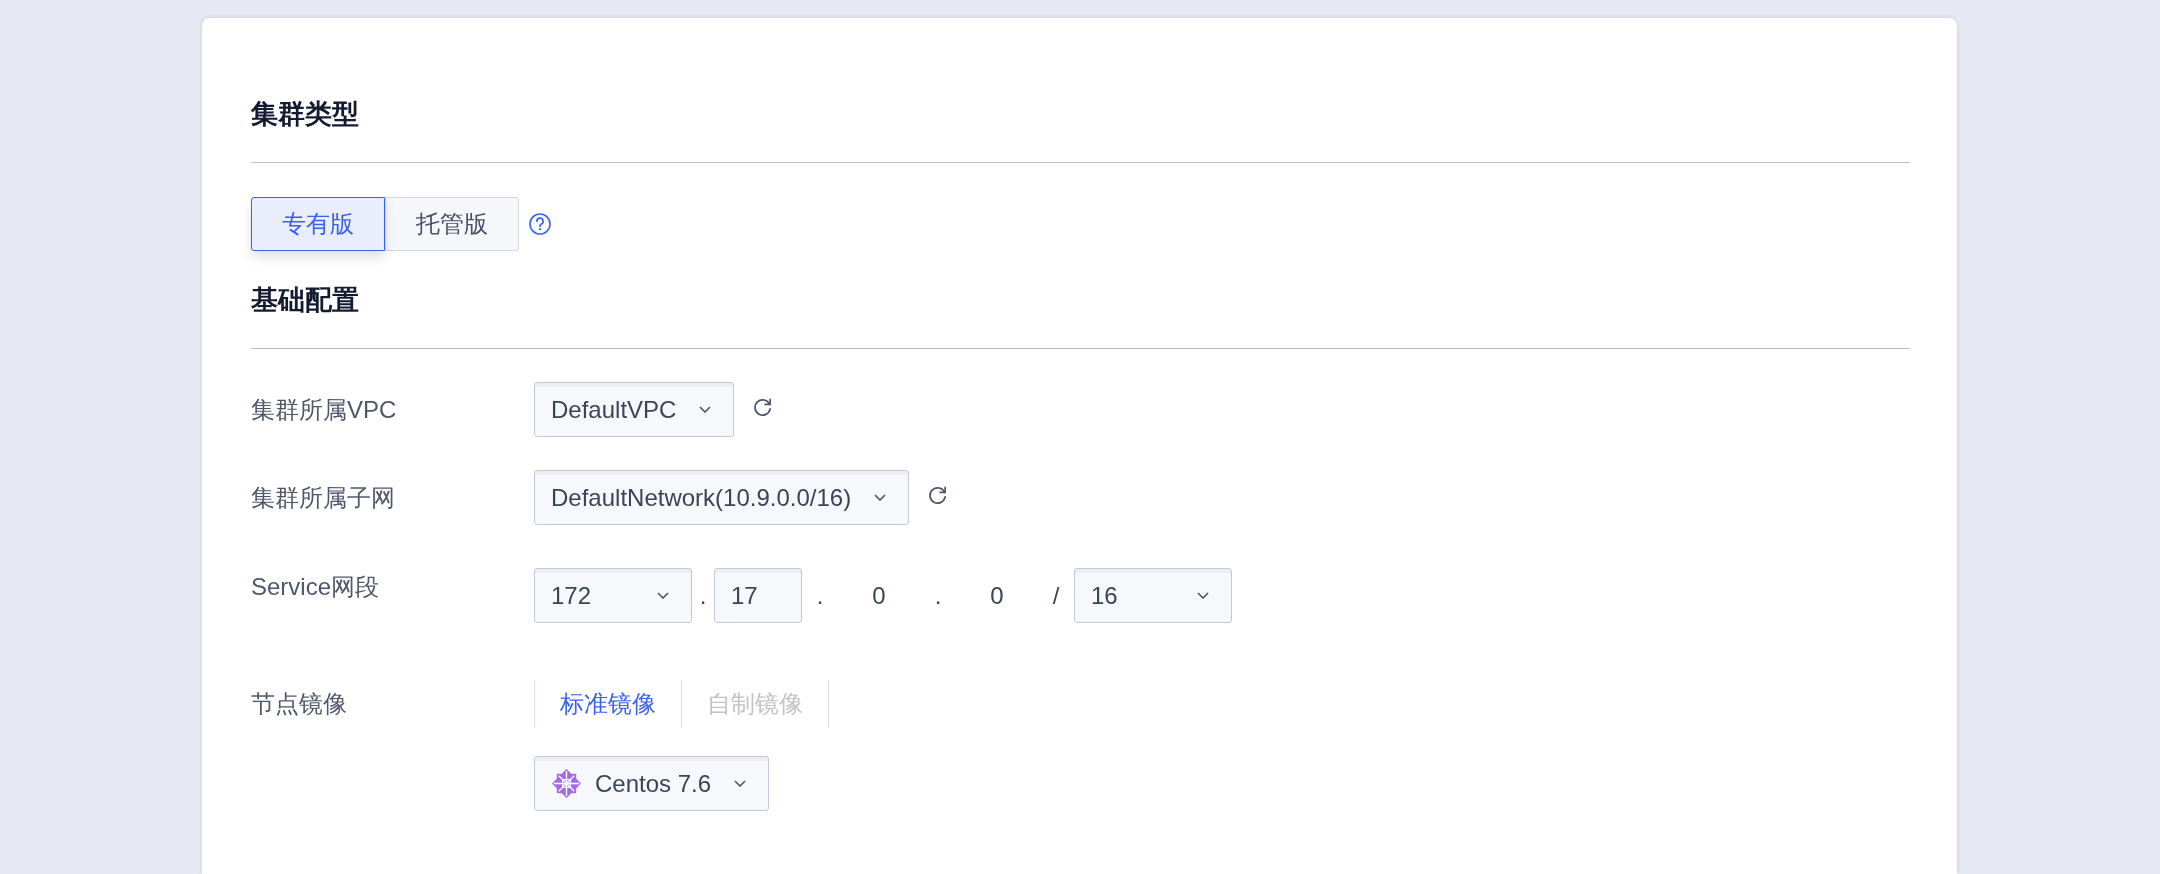 This screenshot has height=874, width=2160. What do you see at coordinates (305, 300) in the screenshot?
I see `section-title: 基础配置` at bounding box center [305, 300].